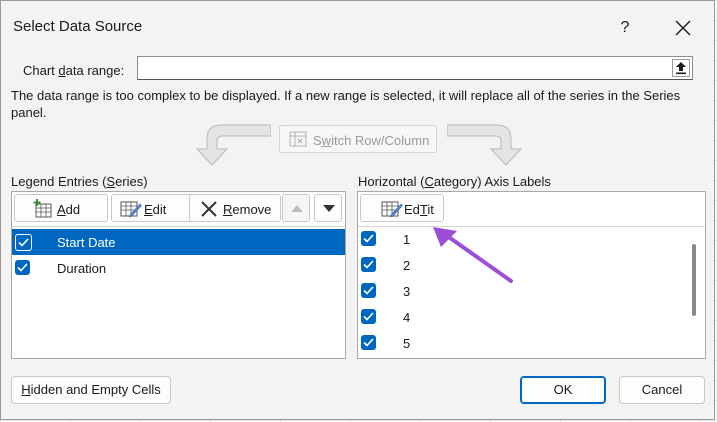 The height and width of the screenshot is (422, 717). I want to click on move-down-icon, so click(329, 208).